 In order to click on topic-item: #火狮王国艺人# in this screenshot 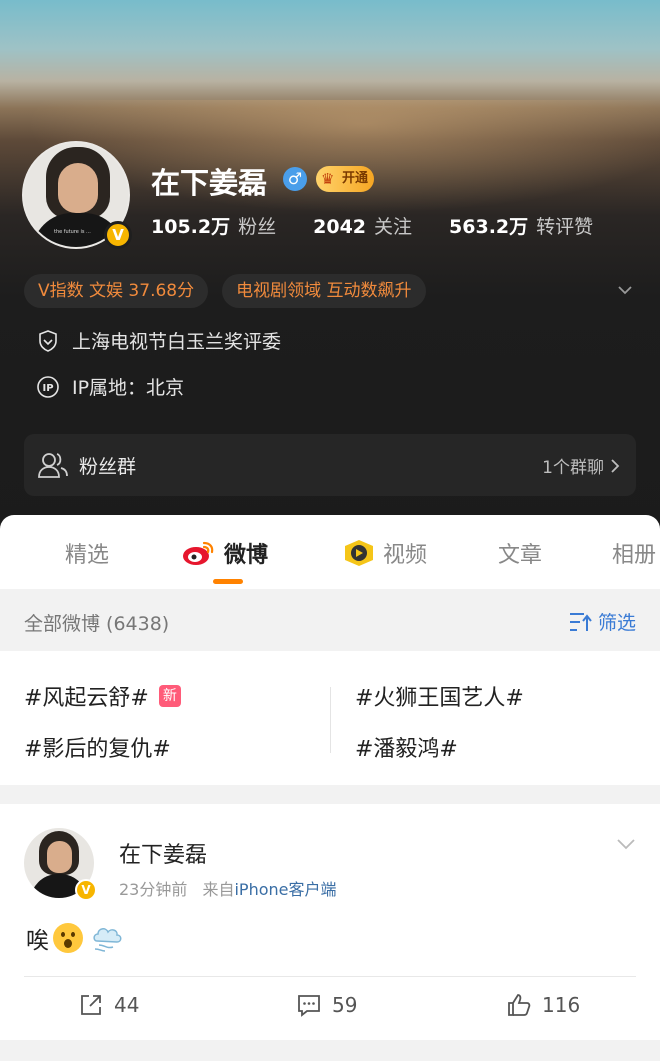, I will do `click(439, 696)`.